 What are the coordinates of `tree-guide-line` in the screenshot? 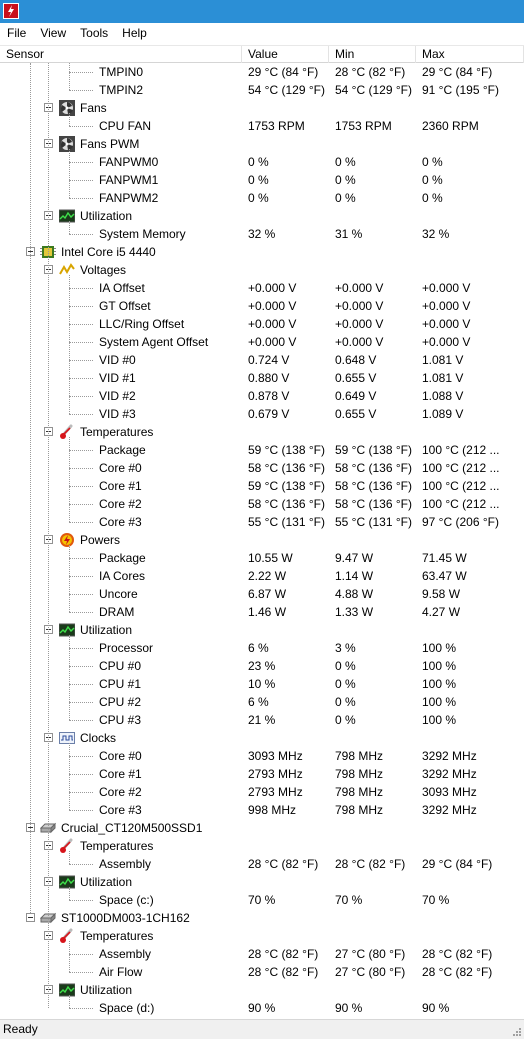 It's located at (69, 1001).